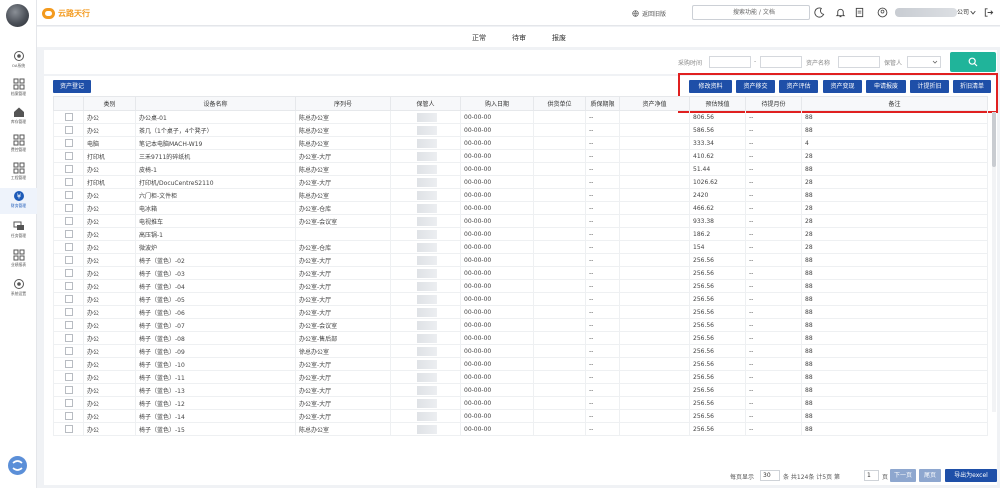 Image resolution: width=1000 pixels, height=488 pixels. I want to click on column-header: 待提月份, so click(773, 103).